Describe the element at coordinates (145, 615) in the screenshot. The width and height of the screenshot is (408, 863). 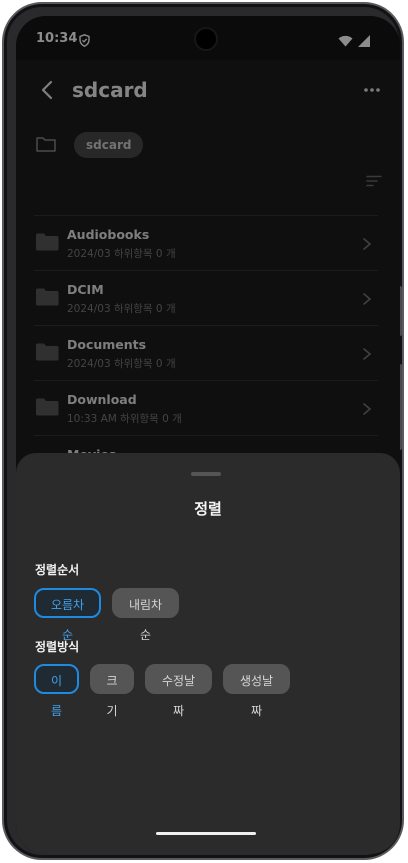
I see `sort-order-descending-chip: 내림차순` at that location.